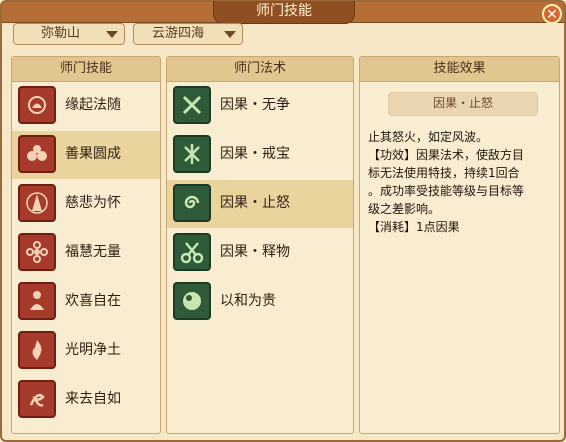 Image resolution: width=566 pixels, height=442 pixels. What do you see at coordinates (37, 350) in the screenshot?
I see `flame-icon` at bounding box center [37, 350].